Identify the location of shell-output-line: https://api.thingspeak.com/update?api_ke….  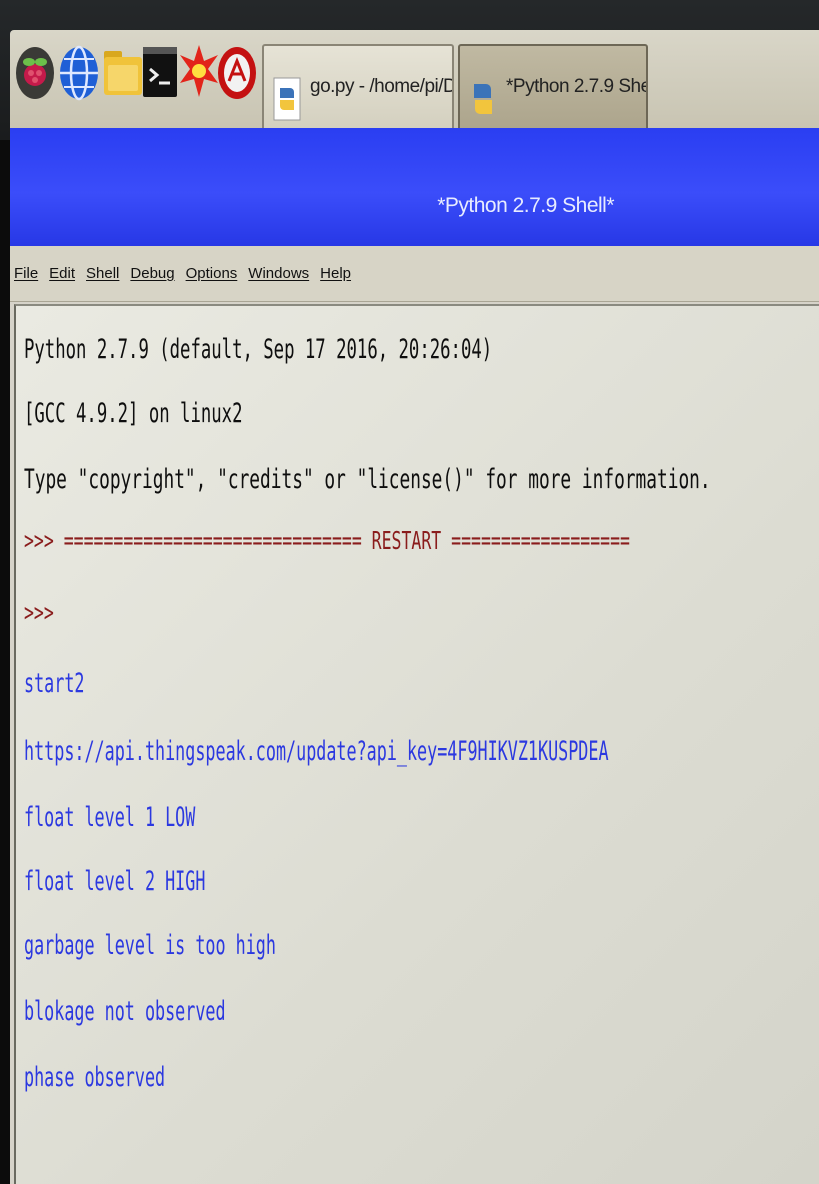
(316, 751).